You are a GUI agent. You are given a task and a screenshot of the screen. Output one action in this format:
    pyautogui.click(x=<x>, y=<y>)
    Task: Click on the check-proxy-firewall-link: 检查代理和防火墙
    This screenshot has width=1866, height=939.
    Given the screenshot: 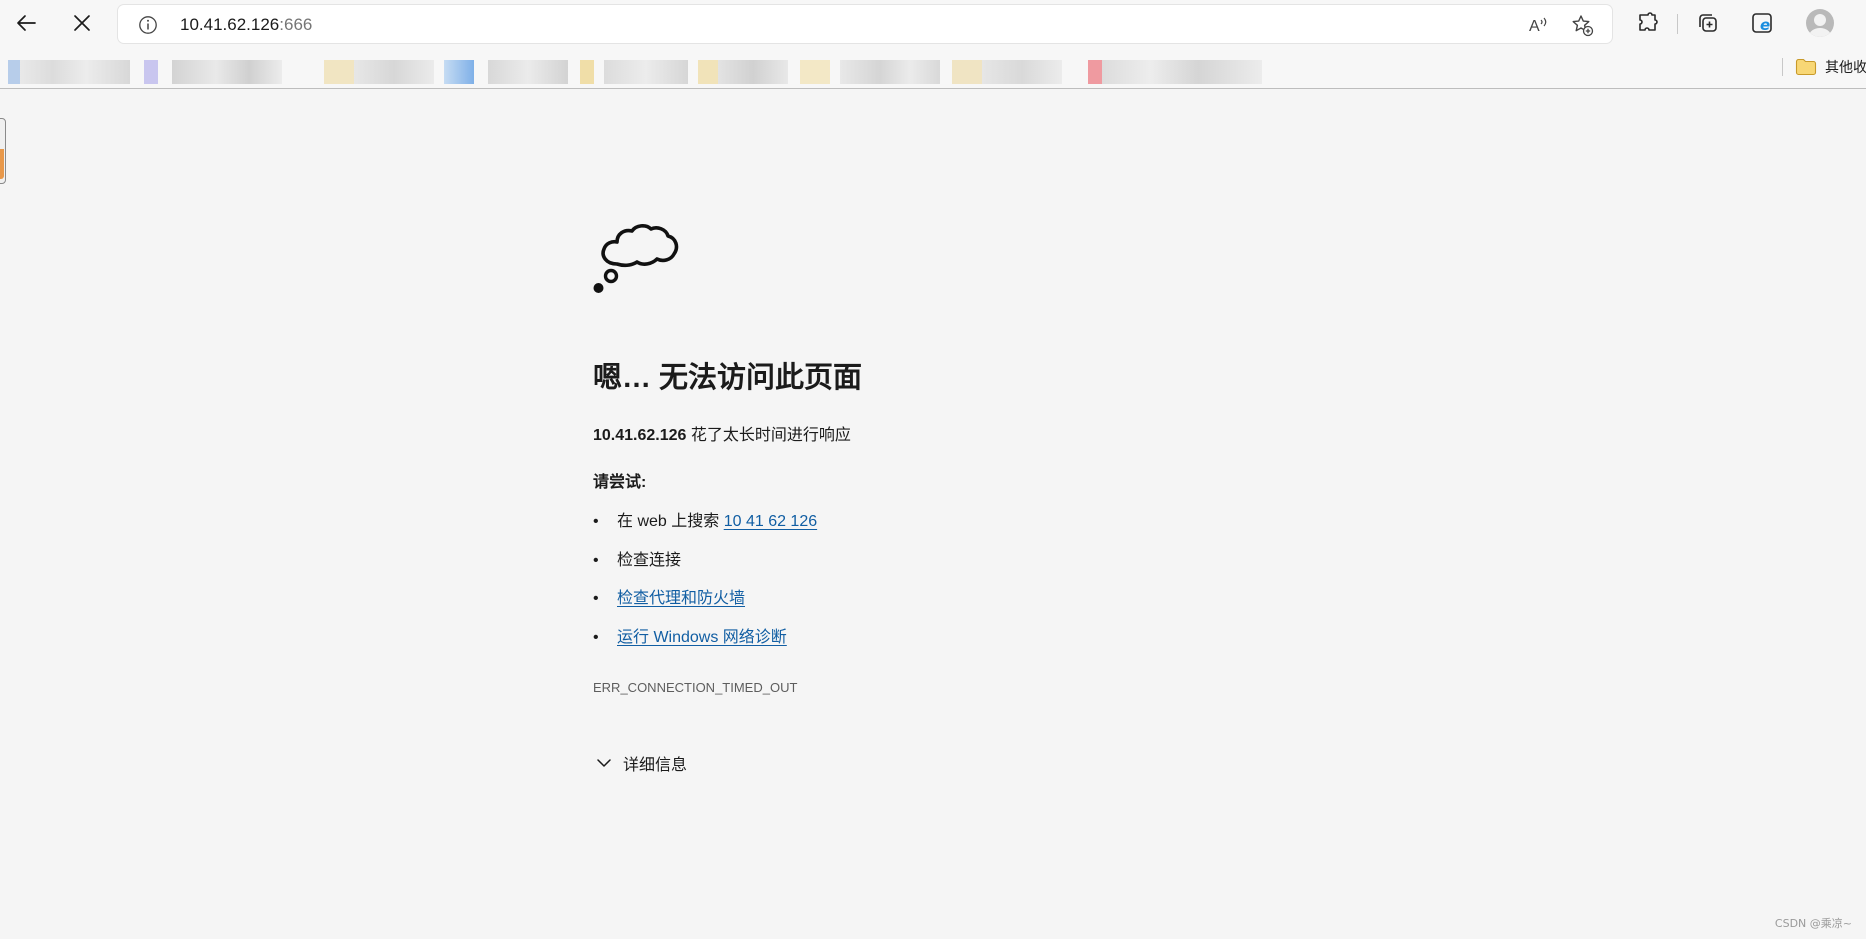 What is the action you would take?
    pyautogui.click(x=681, y=598)
    